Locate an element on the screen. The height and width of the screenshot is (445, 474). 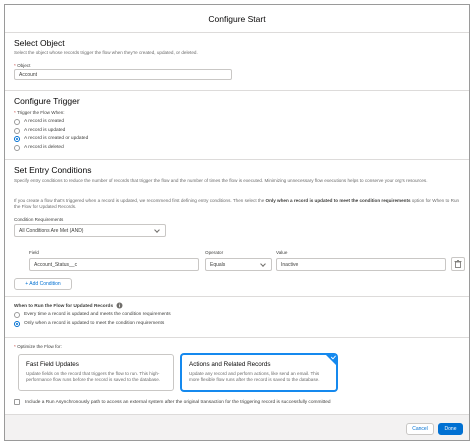
run-async-checkbox is located at coordinates (17, 402).